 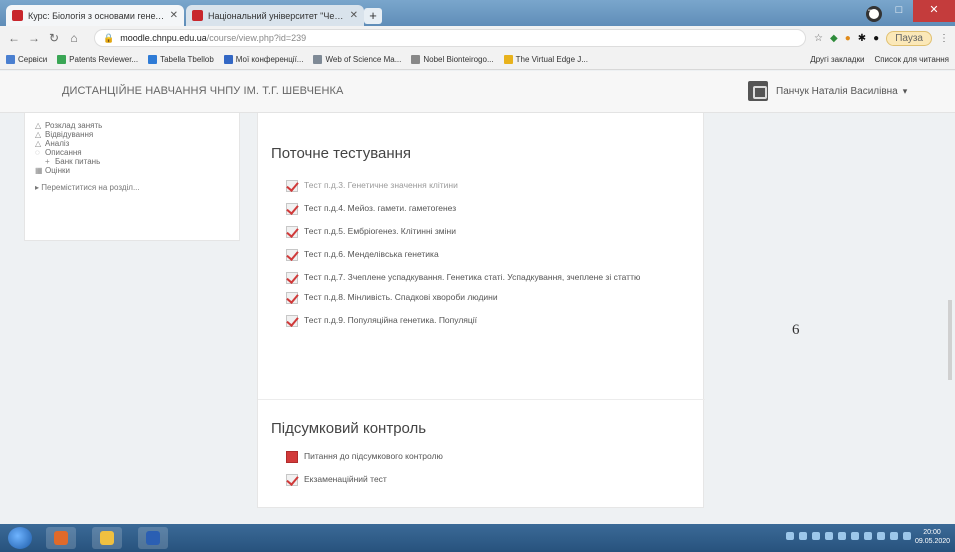 I want to click on home-button: ⌂, so click(x=74, y=38).